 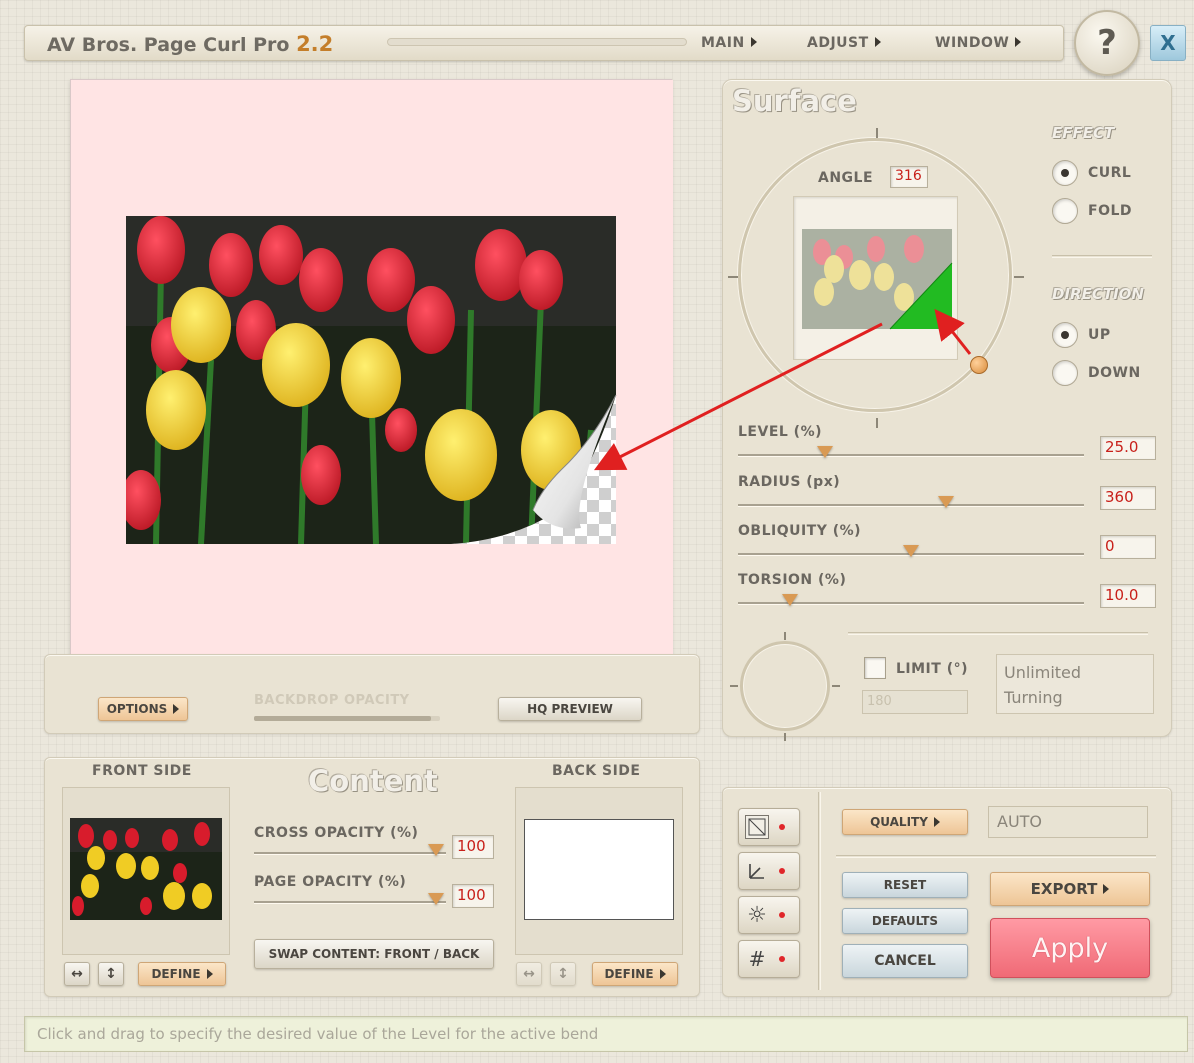 I want to click on slider-obliquity-label: OBLIQUITY (%), so click(x=800, y=531).